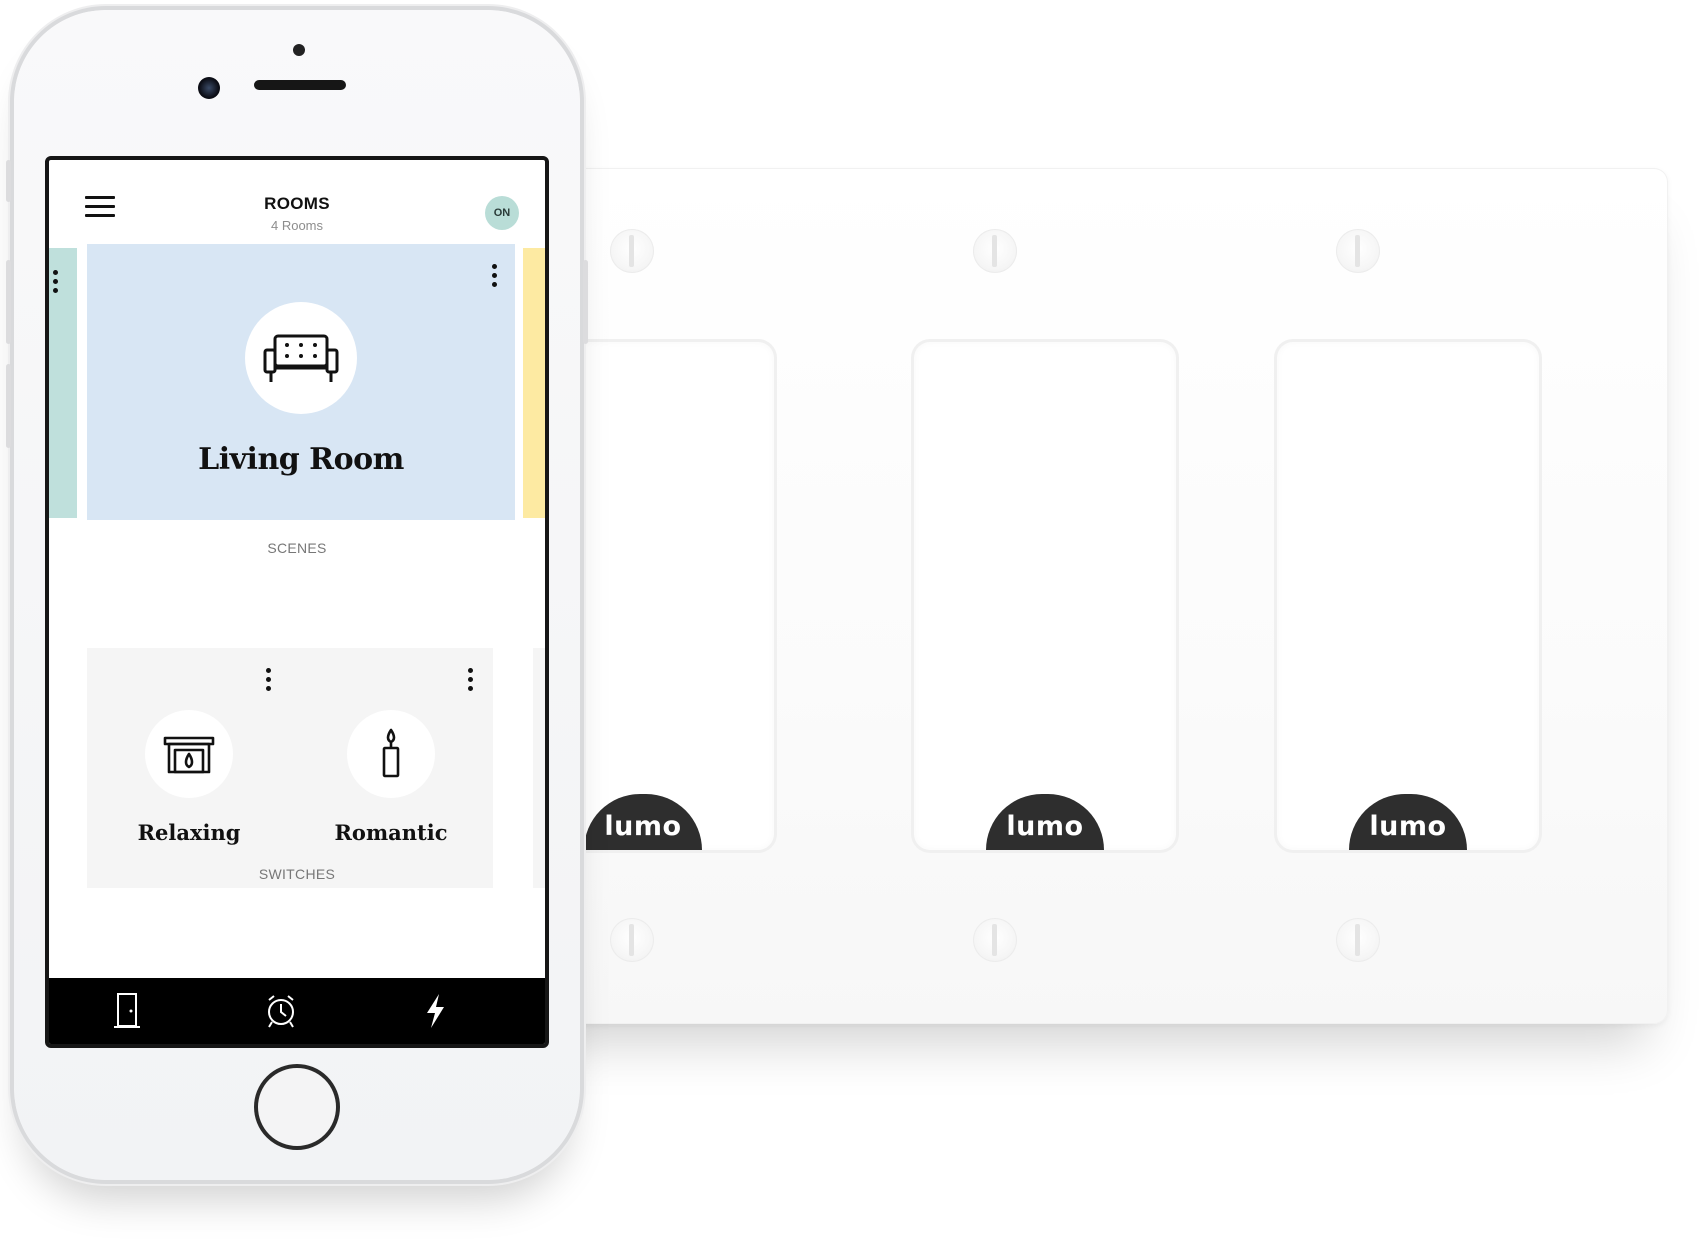  Describe the element at coordinates (297, 548) in the screenshot. I see `scenes-heading: SCENES` at that location.